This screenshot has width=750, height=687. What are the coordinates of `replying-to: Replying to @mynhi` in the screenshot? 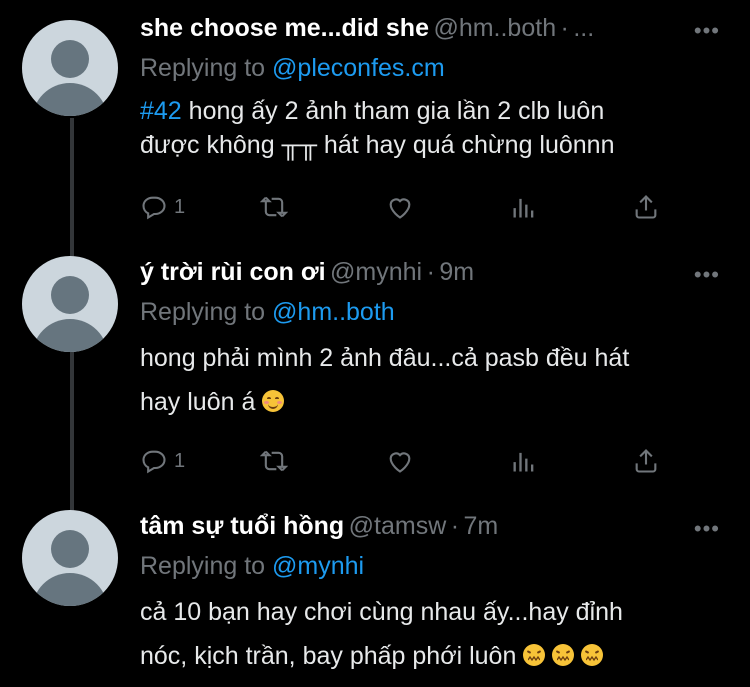 It's located at (445, 566).